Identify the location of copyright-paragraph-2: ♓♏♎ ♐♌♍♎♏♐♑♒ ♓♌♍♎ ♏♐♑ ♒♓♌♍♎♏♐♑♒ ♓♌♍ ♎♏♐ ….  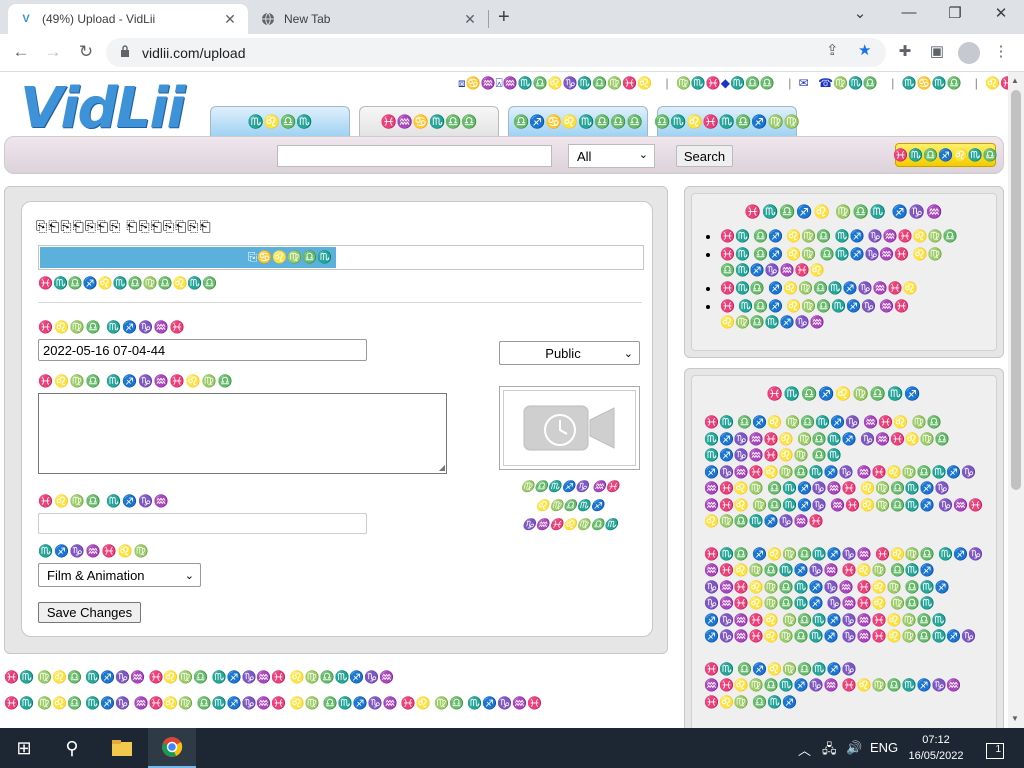
(843, 595).